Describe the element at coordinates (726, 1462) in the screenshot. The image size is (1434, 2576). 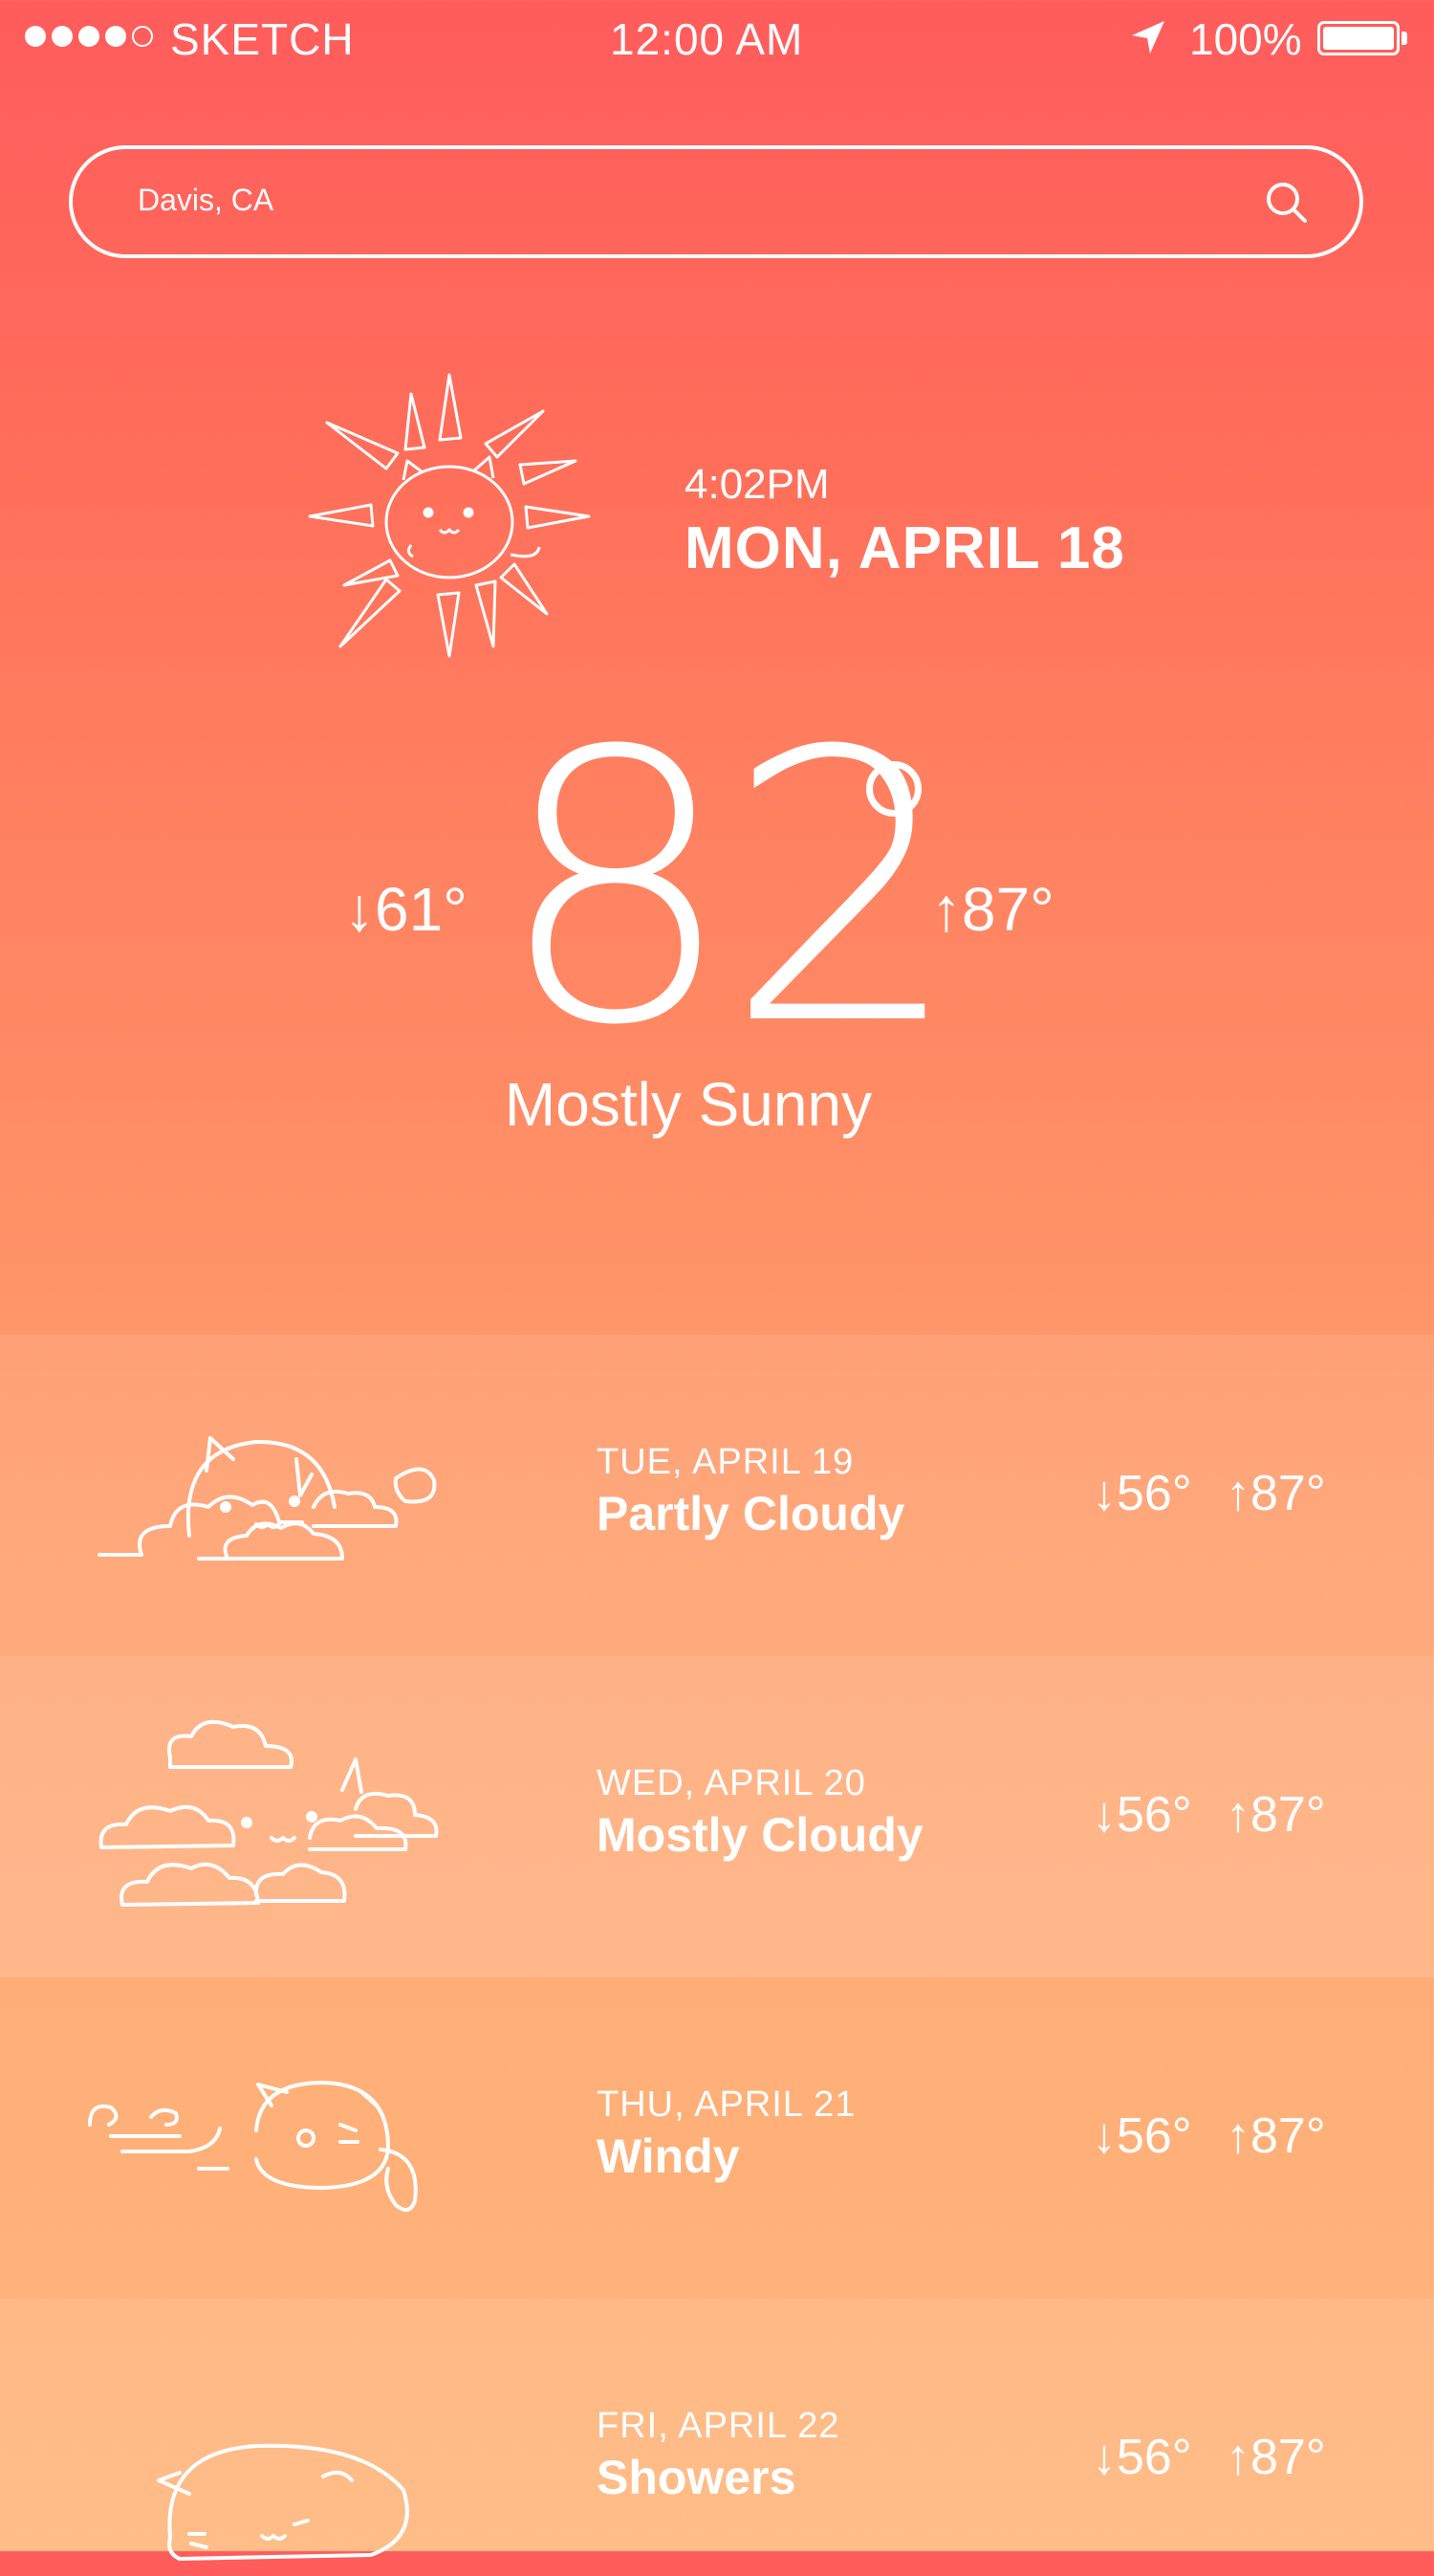
I see `forecast-date: TUE, APRIL 19` at that location.